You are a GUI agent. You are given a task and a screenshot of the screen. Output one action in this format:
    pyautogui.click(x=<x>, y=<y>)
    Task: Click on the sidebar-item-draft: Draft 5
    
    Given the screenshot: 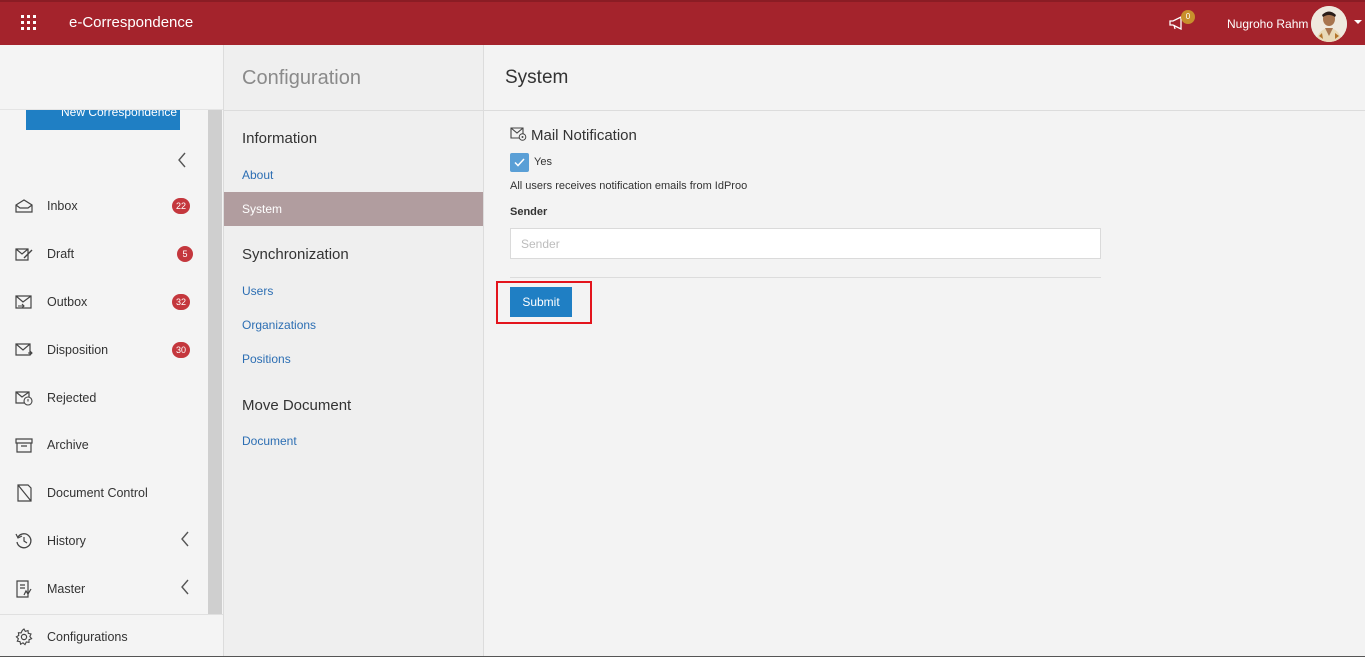 What is the action you would take?
    pyautogui.click(x=103, y=254)
    